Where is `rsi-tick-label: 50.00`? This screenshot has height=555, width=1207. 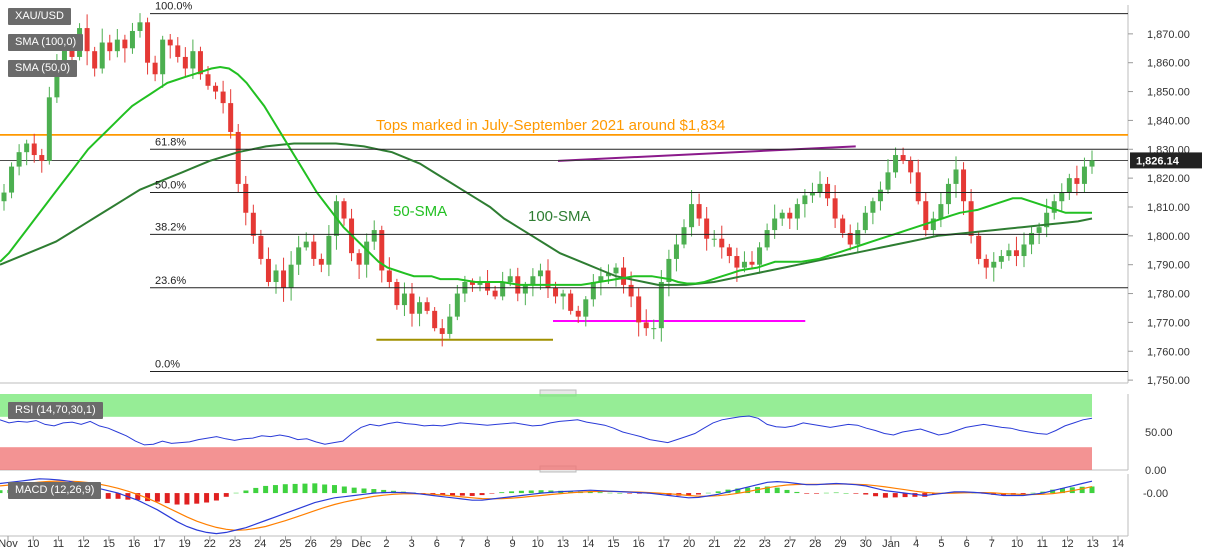
rsi-tick-label: 50.00 is located at coordinates (1159, 433).